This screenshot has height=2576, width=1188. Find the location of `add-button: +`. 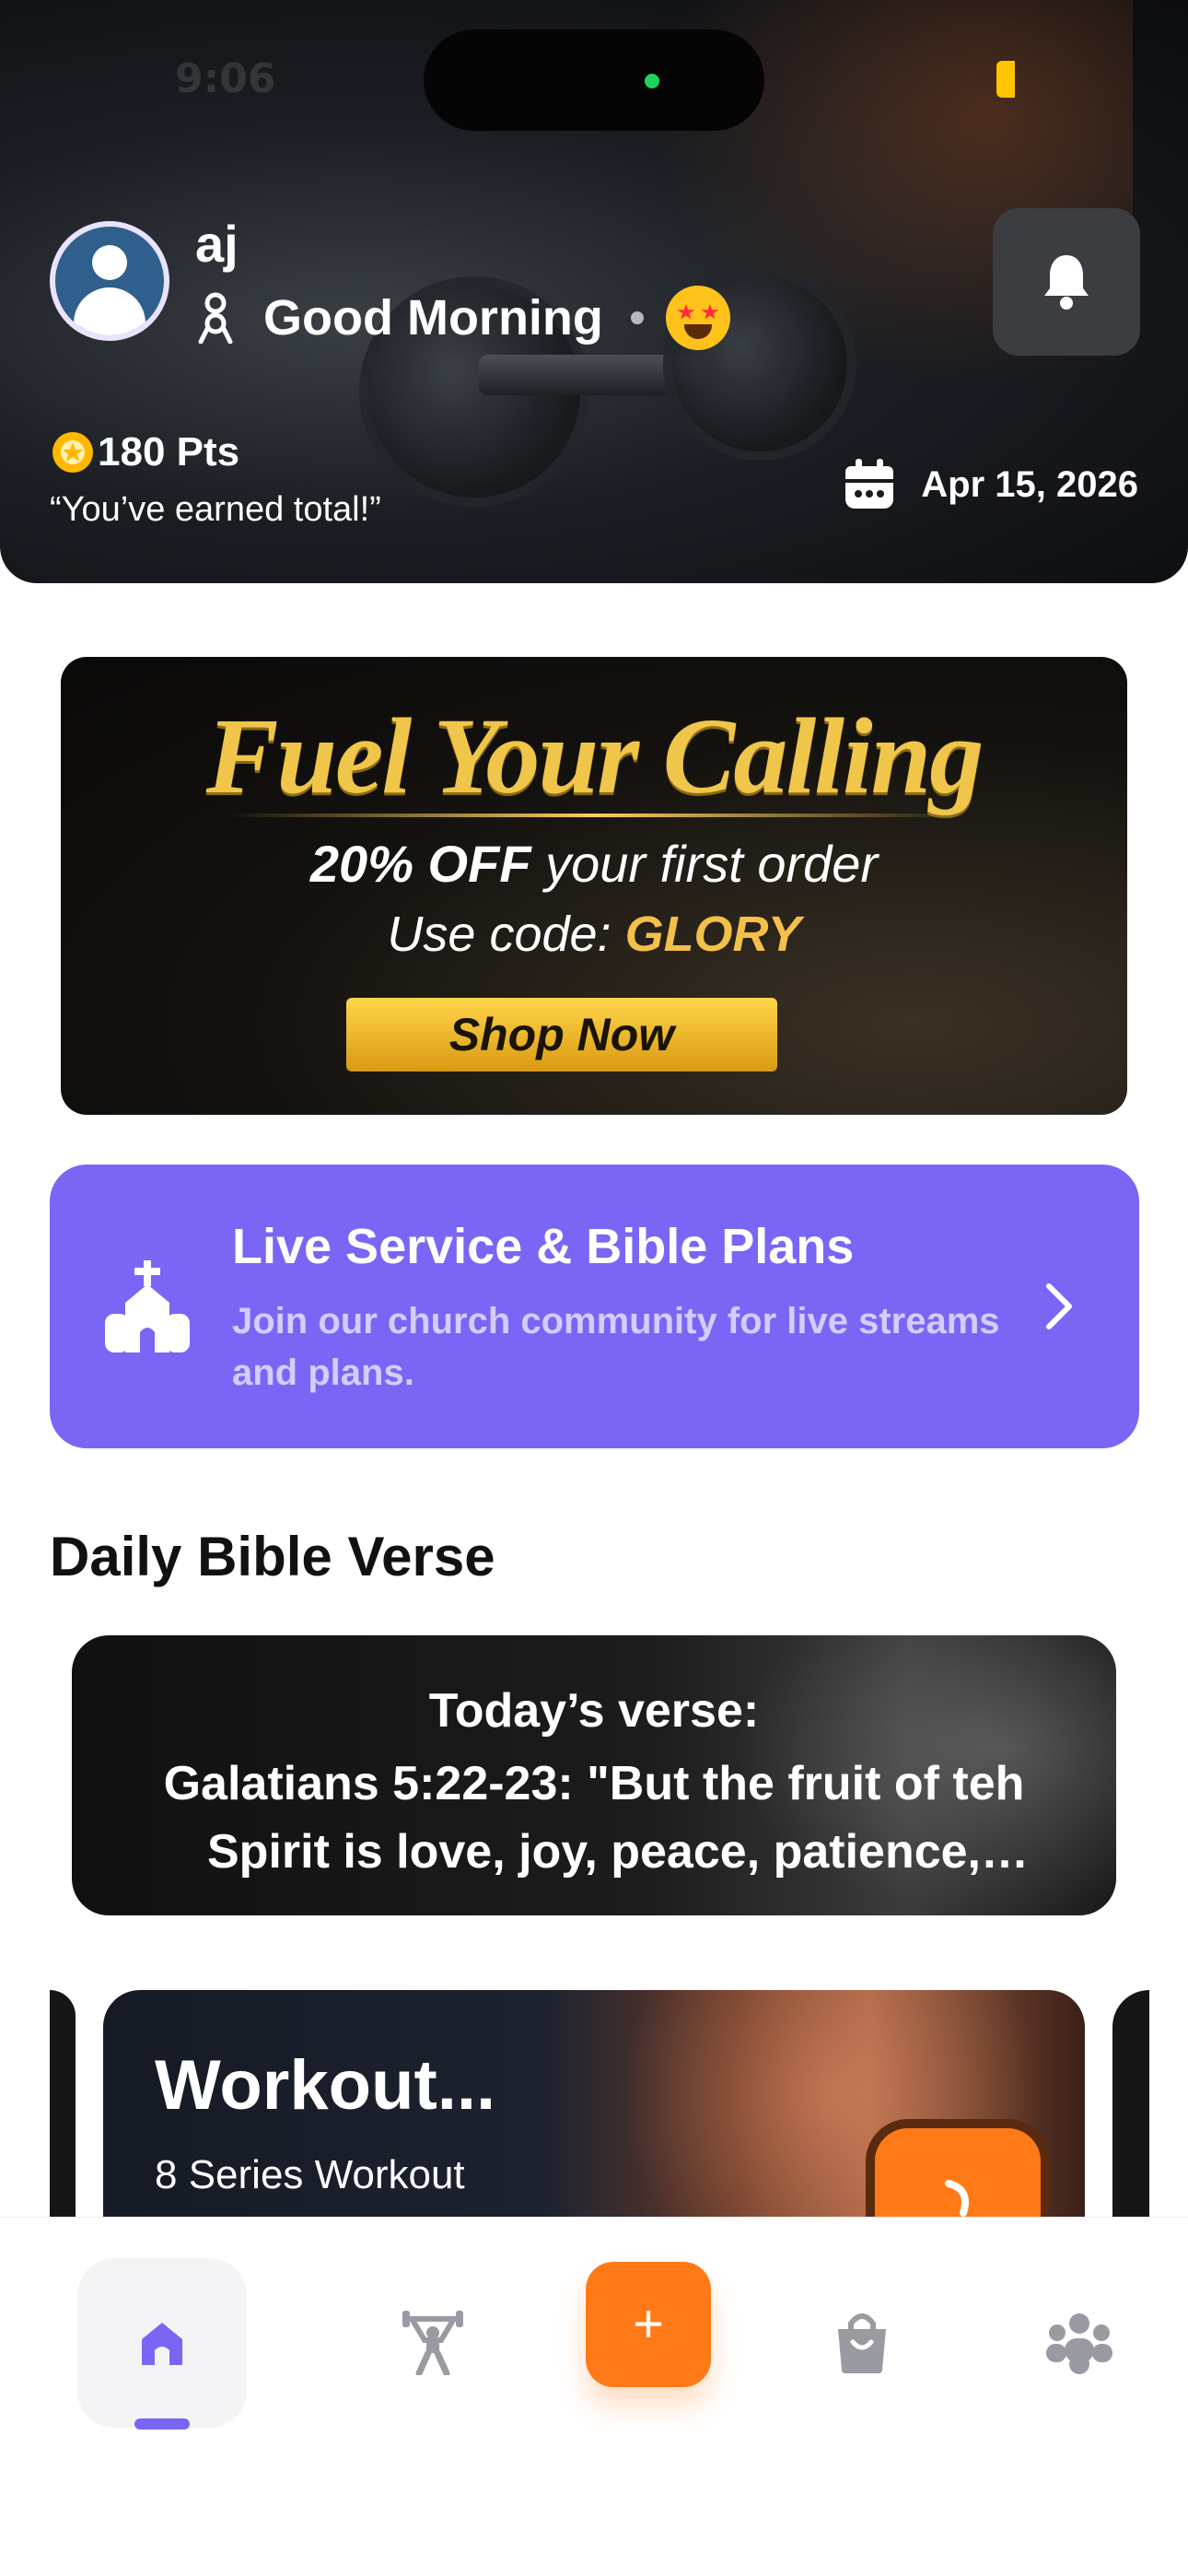

add-button: + is located at coordinates (648, 2324).